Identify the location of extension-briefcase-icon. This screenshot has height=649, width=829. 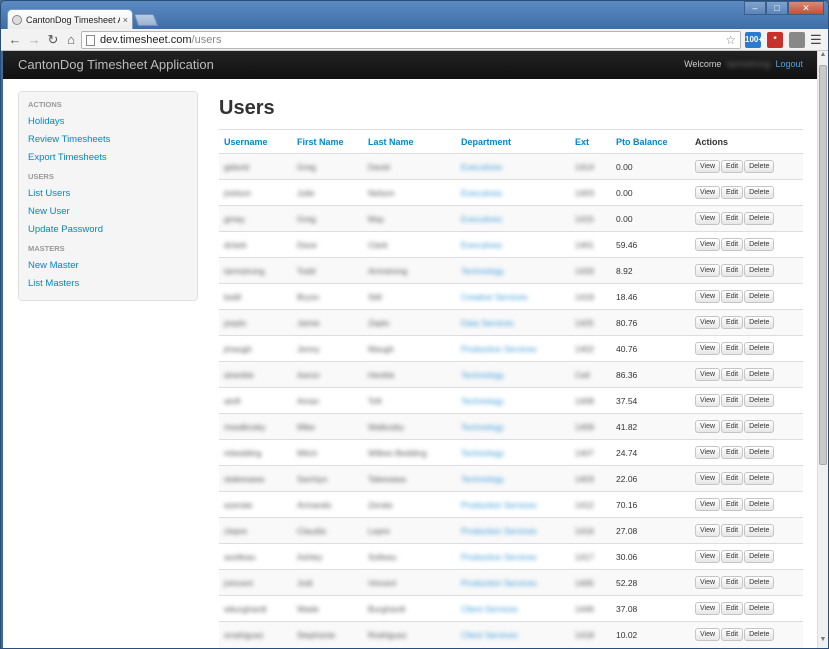
(797, 40).